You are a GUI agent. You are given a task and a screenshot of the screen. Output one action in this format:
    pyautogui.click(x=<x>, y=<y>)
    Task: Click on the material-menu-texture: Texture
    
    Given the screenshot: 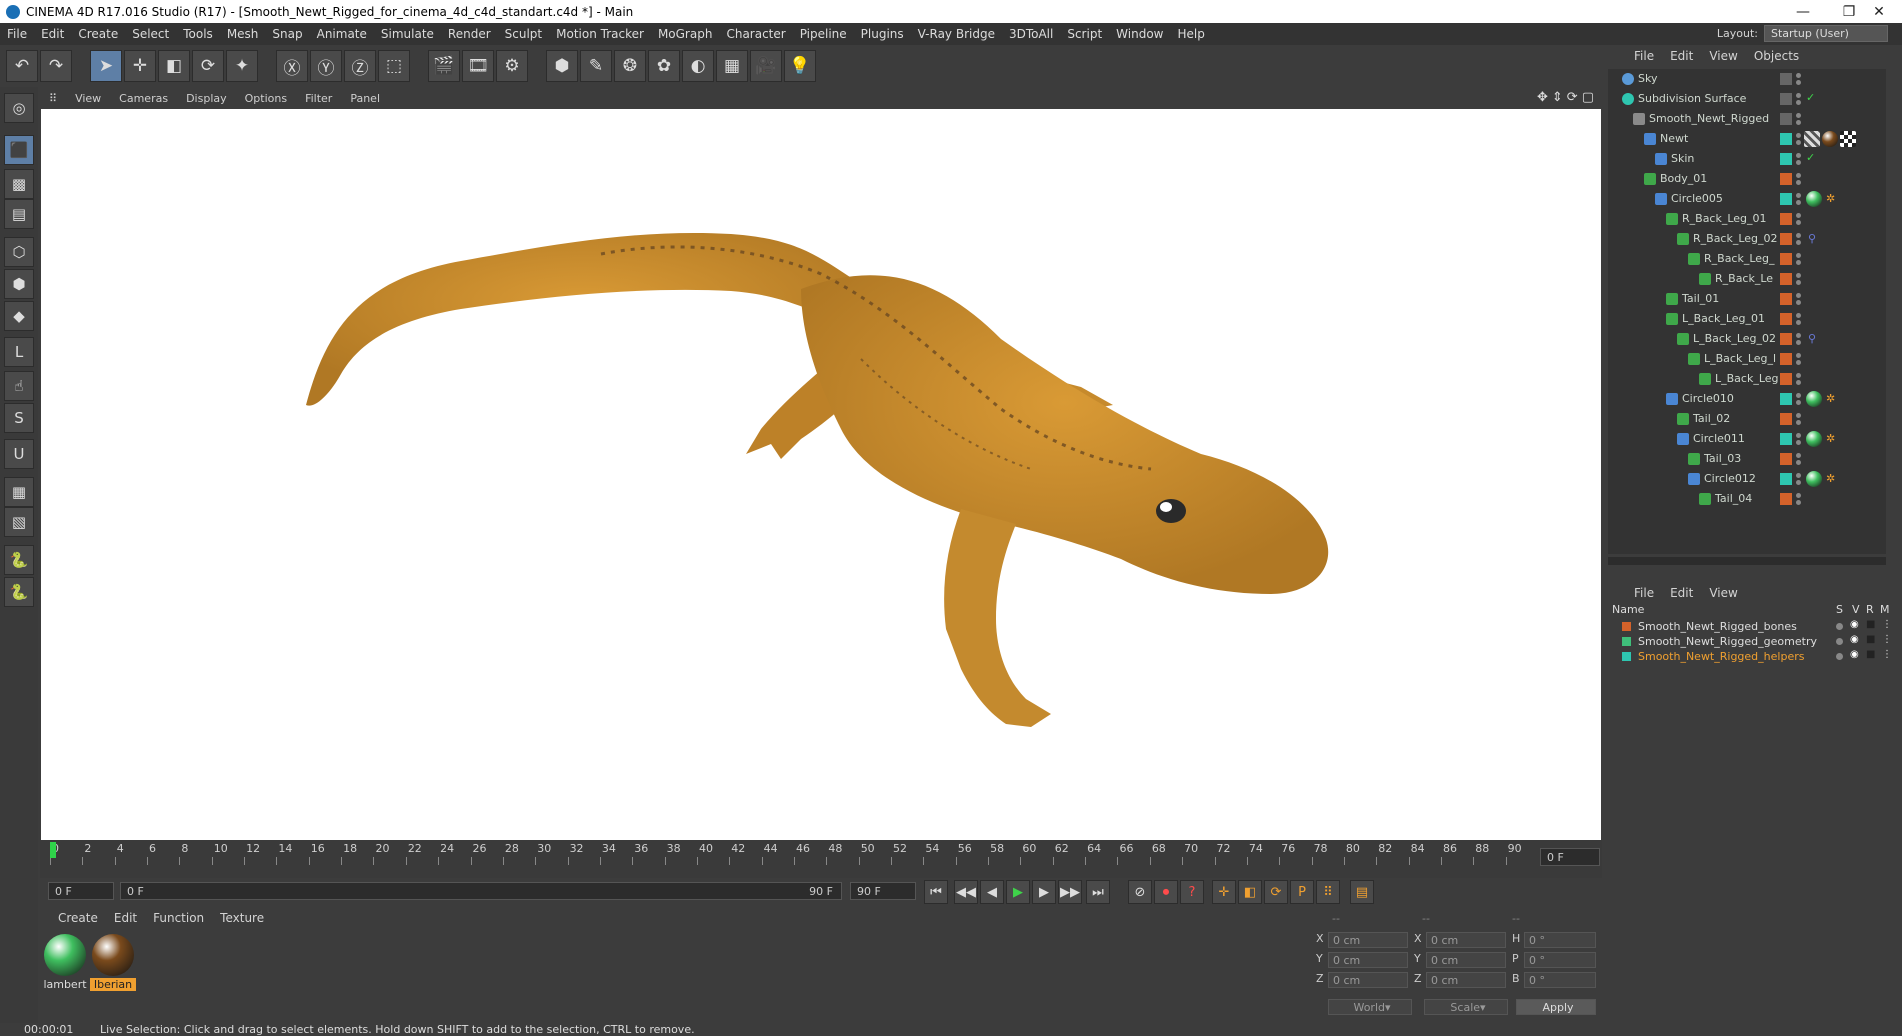 What is the action you would take?
    pyautogui.click(x=242, y=918)
    